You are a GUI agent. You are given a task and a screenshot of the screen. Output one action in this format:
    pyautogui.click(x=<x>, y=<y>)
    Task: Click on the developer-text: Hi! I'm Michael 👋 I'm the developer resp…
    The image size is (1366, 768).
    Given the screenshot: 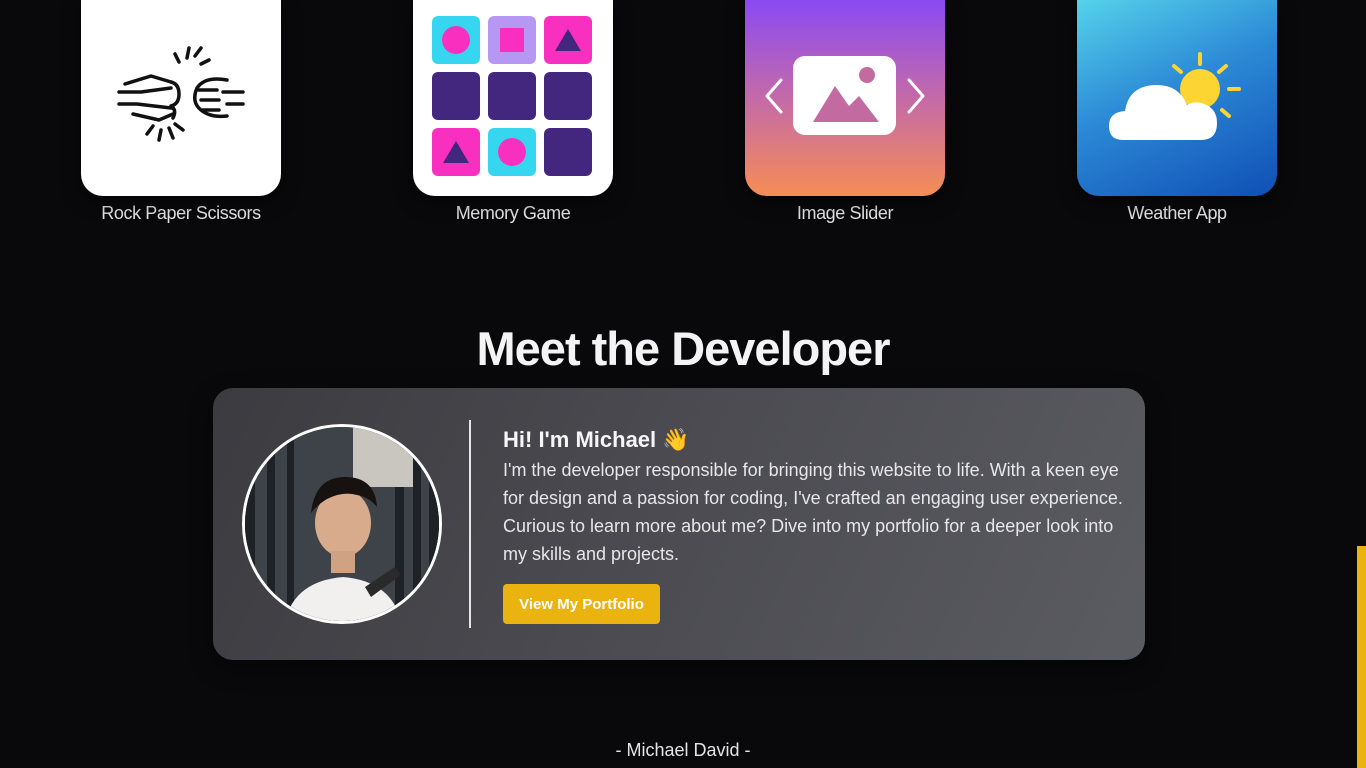 What is the action you would take?
    pyautogui.click(x=813, y=497)
    